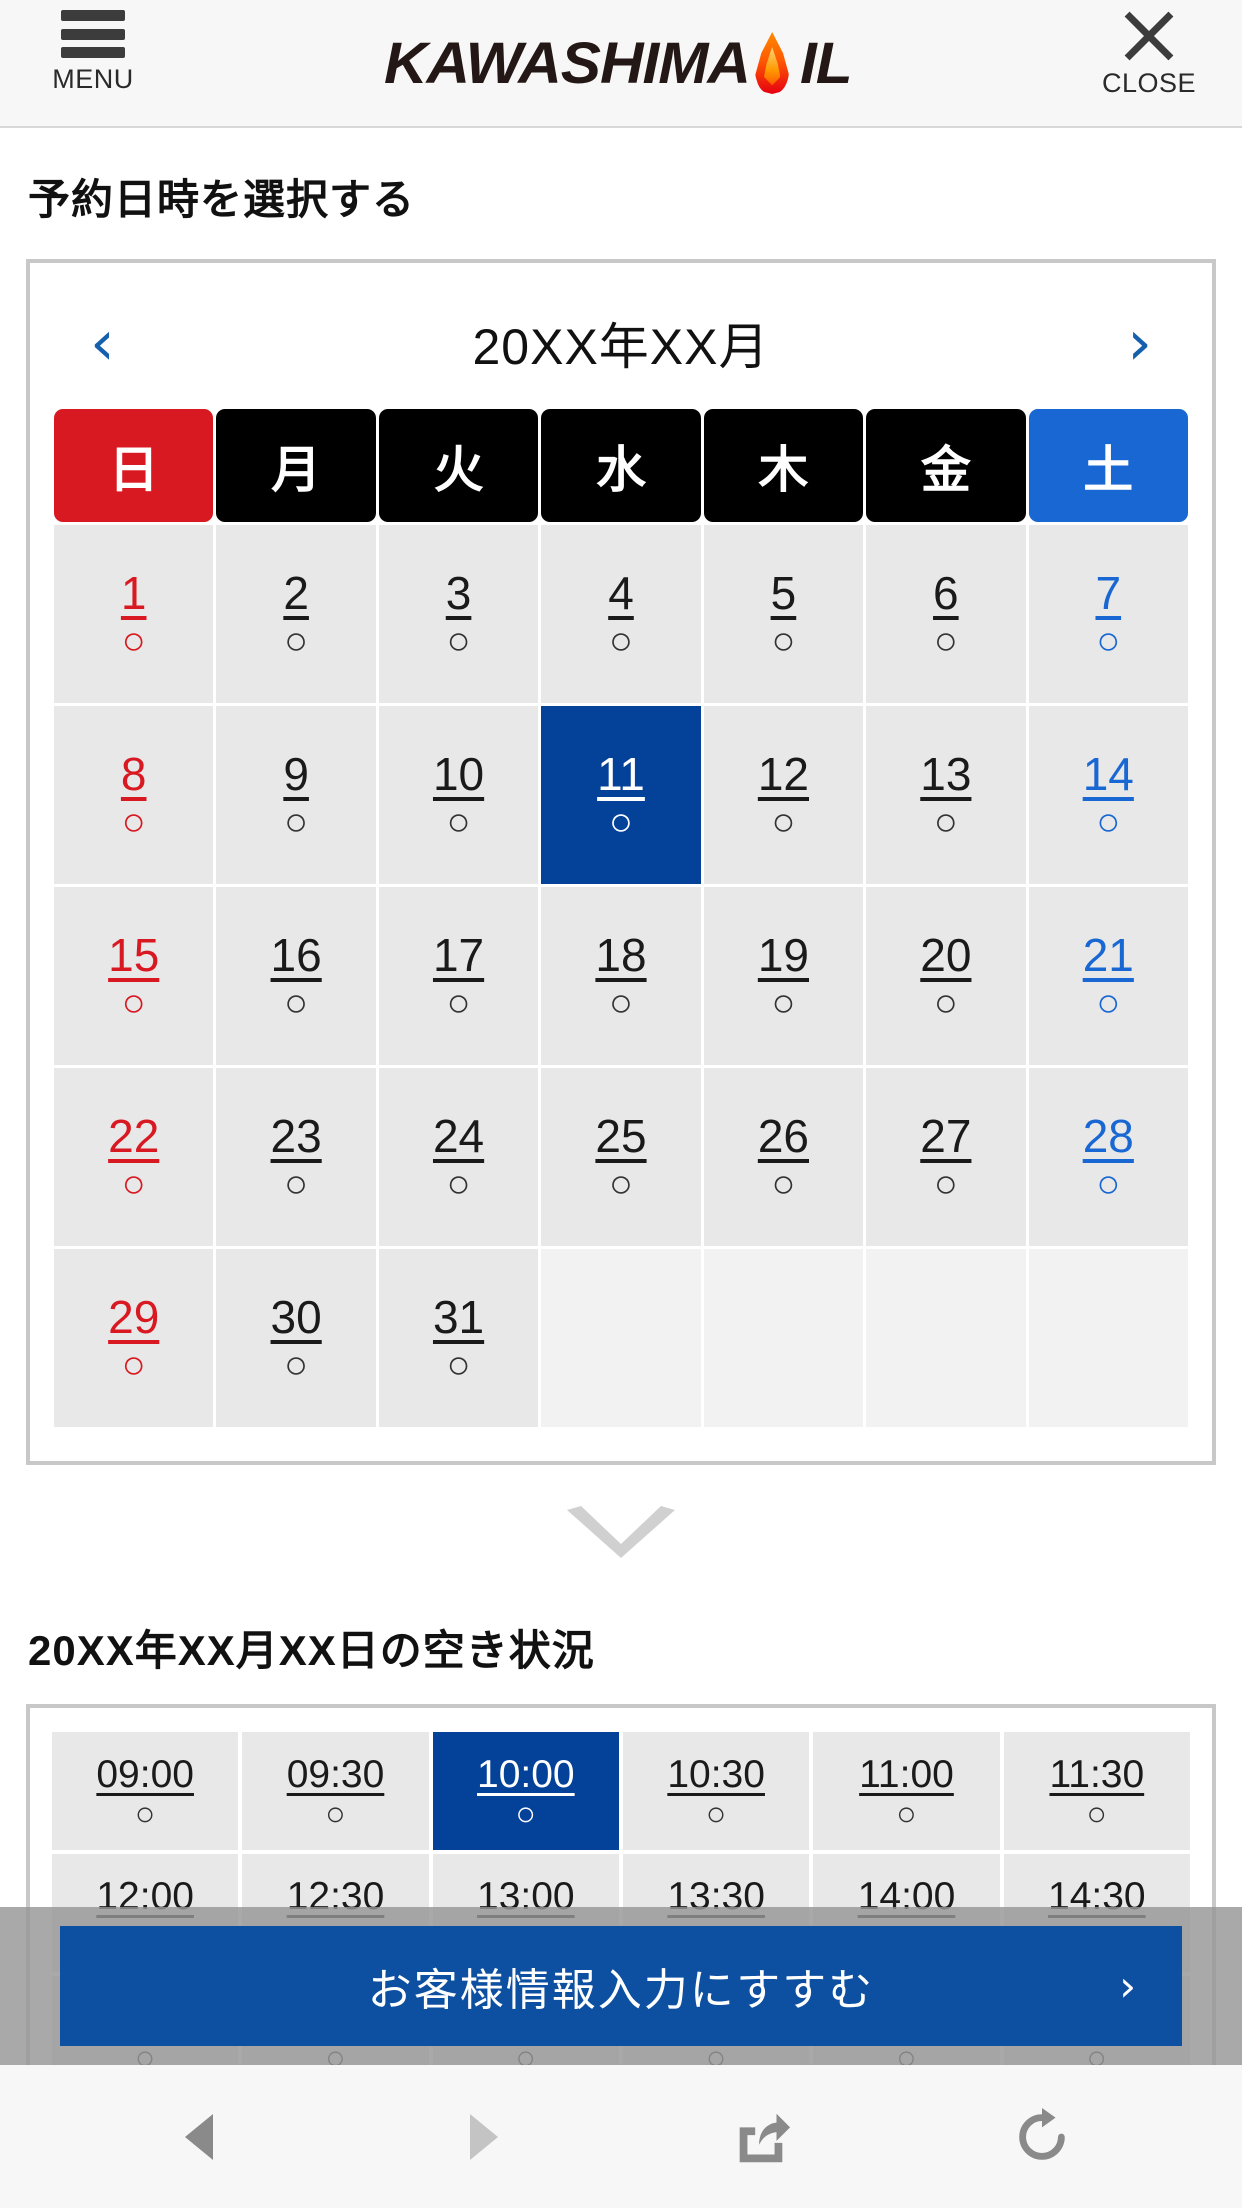  I want to click on day-number: 28, so click(1108, 1135).